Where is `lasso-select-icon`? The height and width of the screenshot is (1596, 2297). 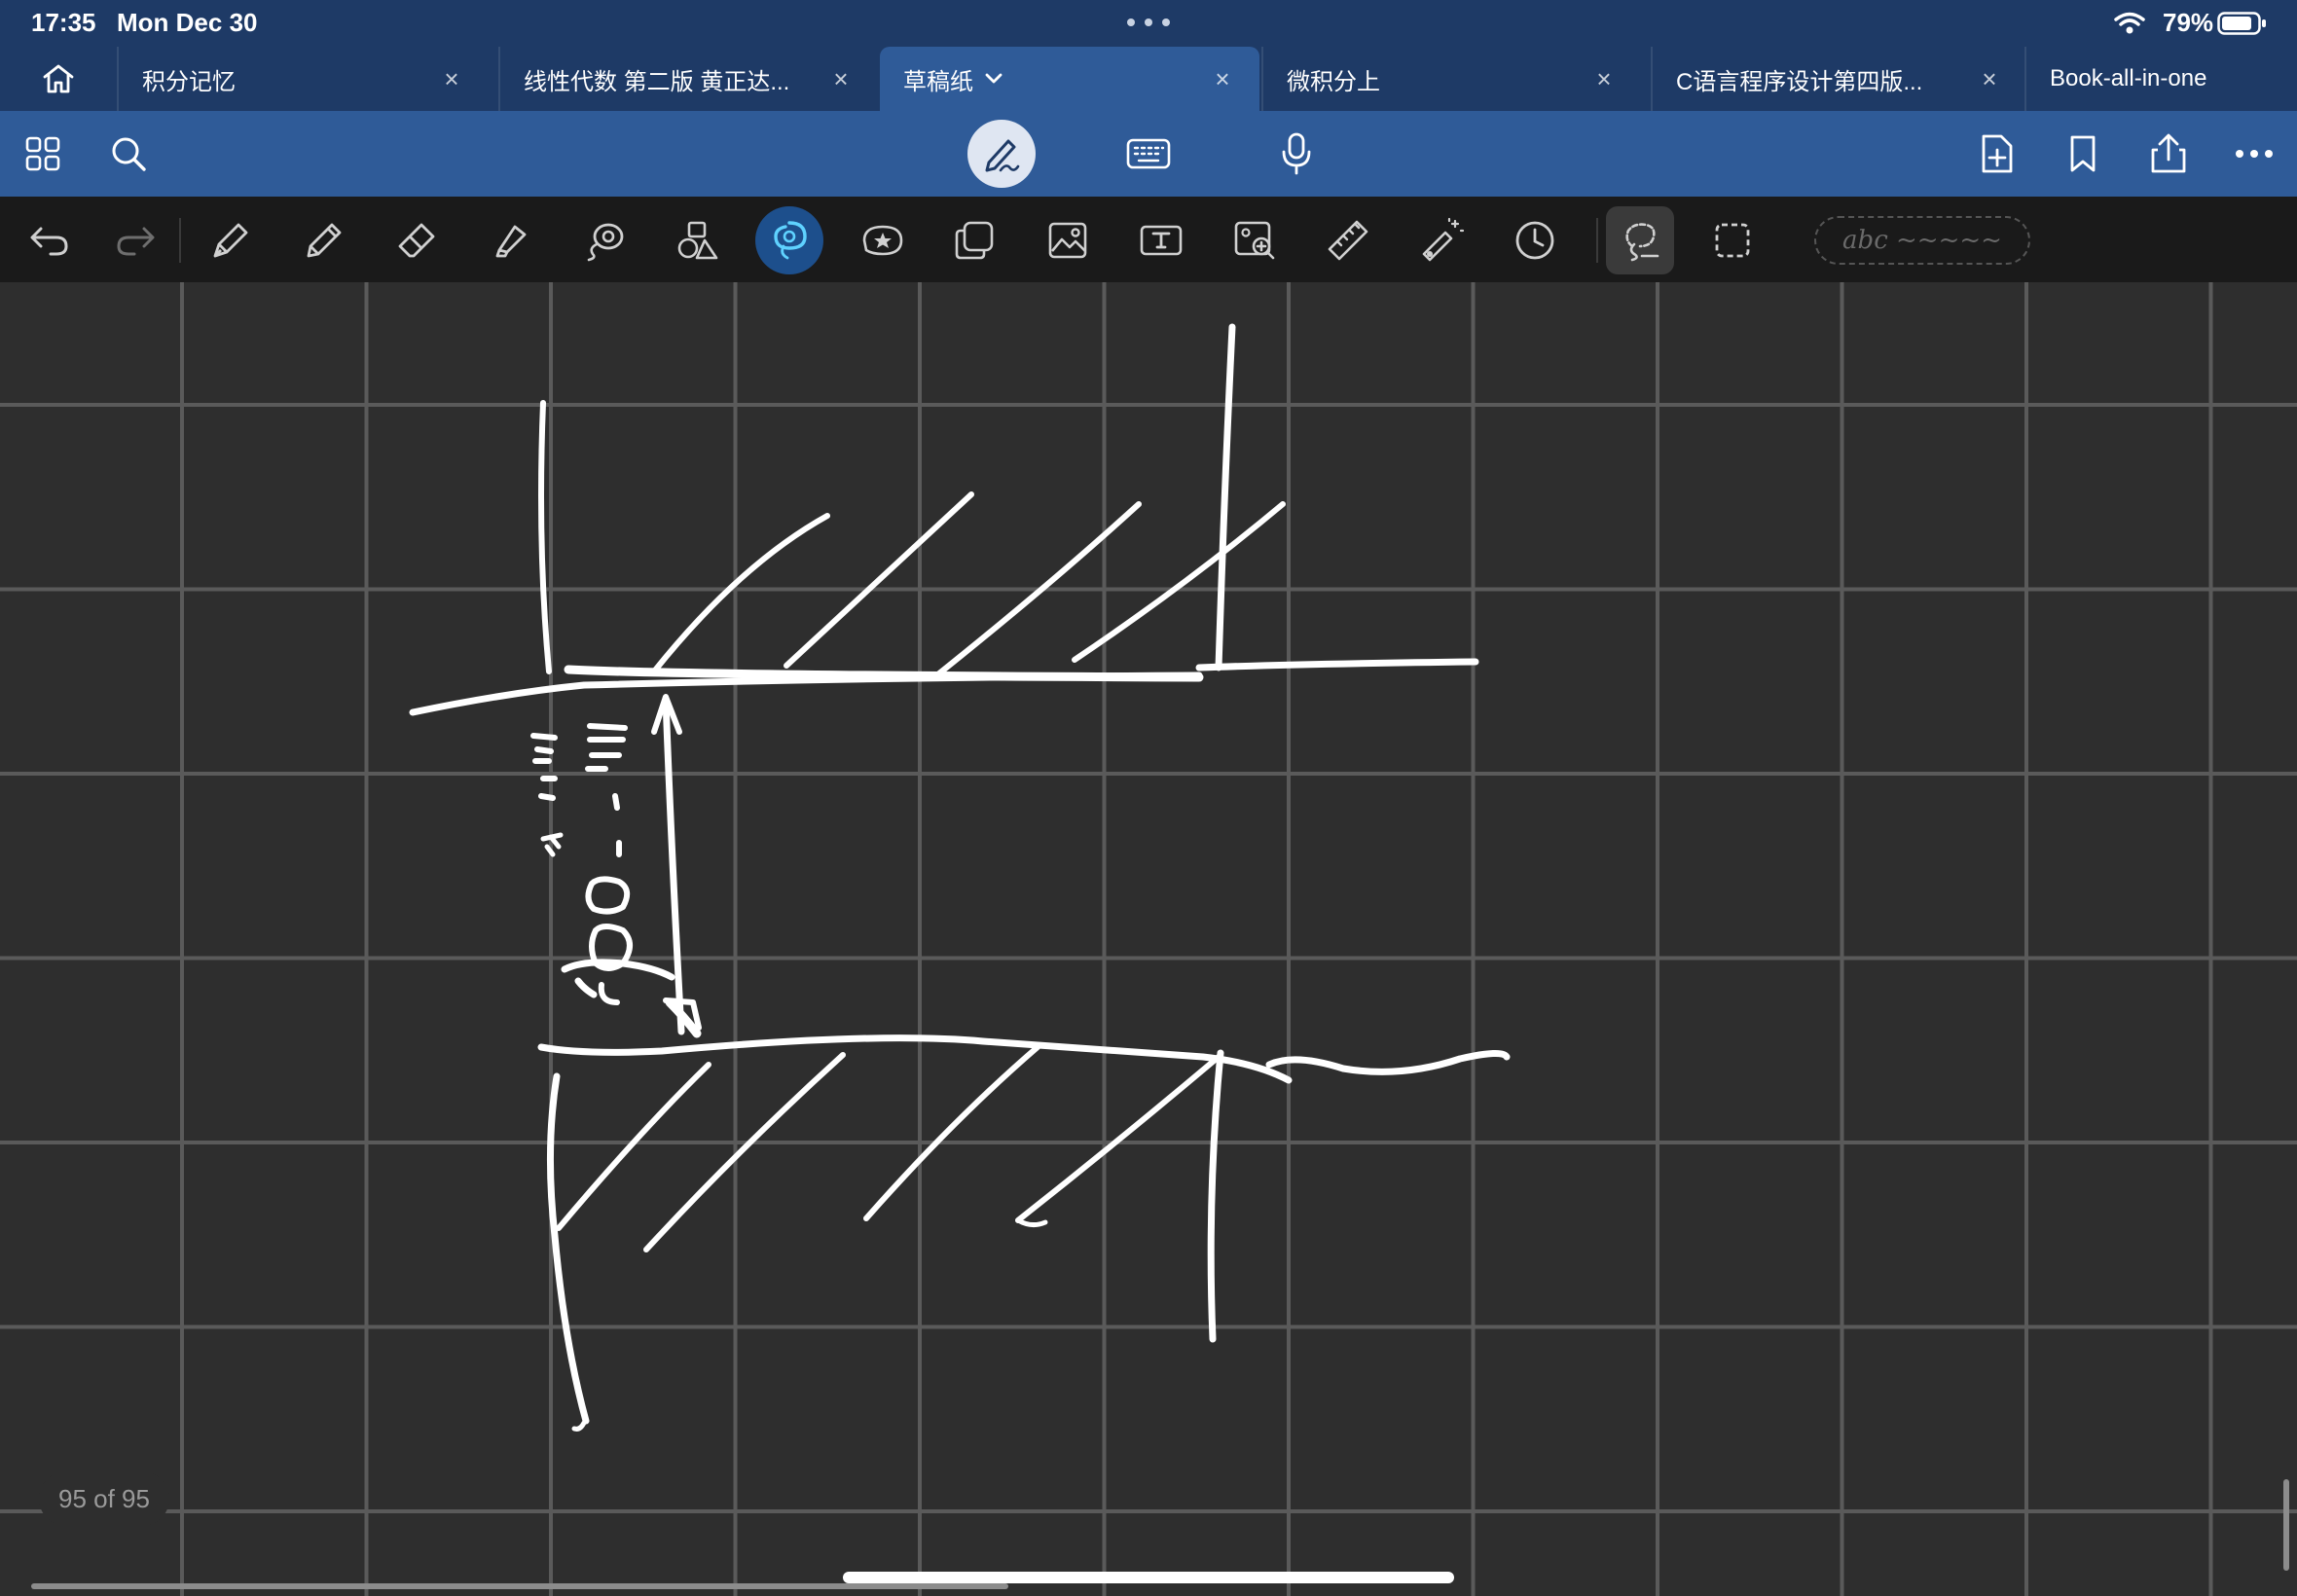 lasso-select-icon is located at coordinates (1642, 242).